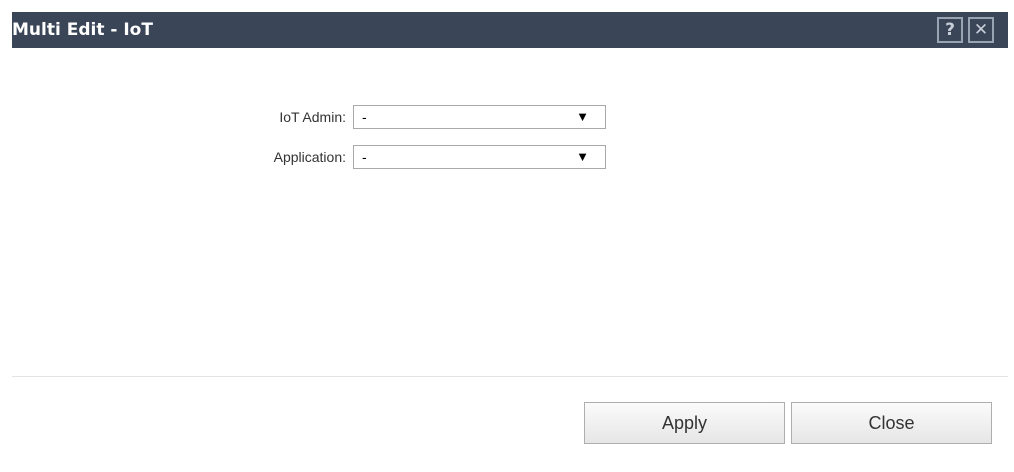  I want to click on iot-admin-value: -, so click(364, 117).